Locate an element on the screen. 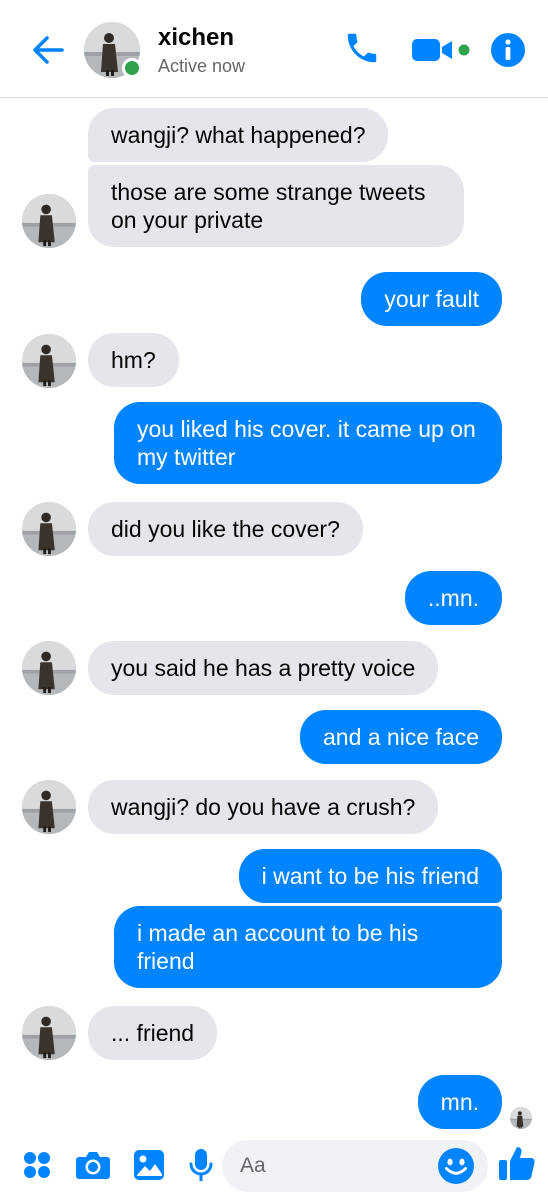  contact-status: Active now is located at coordinates (202, 66).